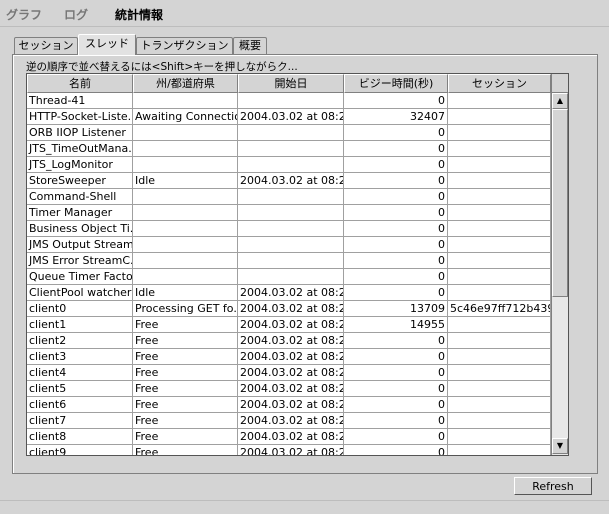  I want to click on top-navigation: グラフ ログ 統計情報, so click(304, 13).